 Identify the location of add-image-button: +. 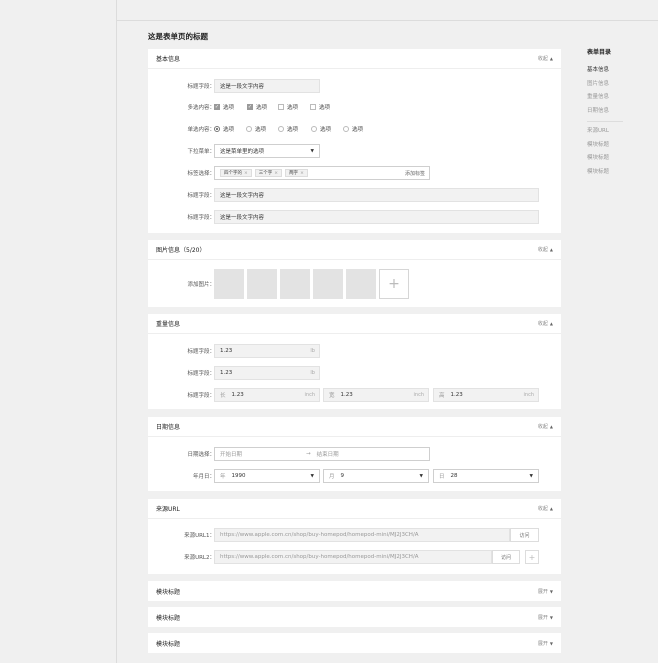
(394, 284).